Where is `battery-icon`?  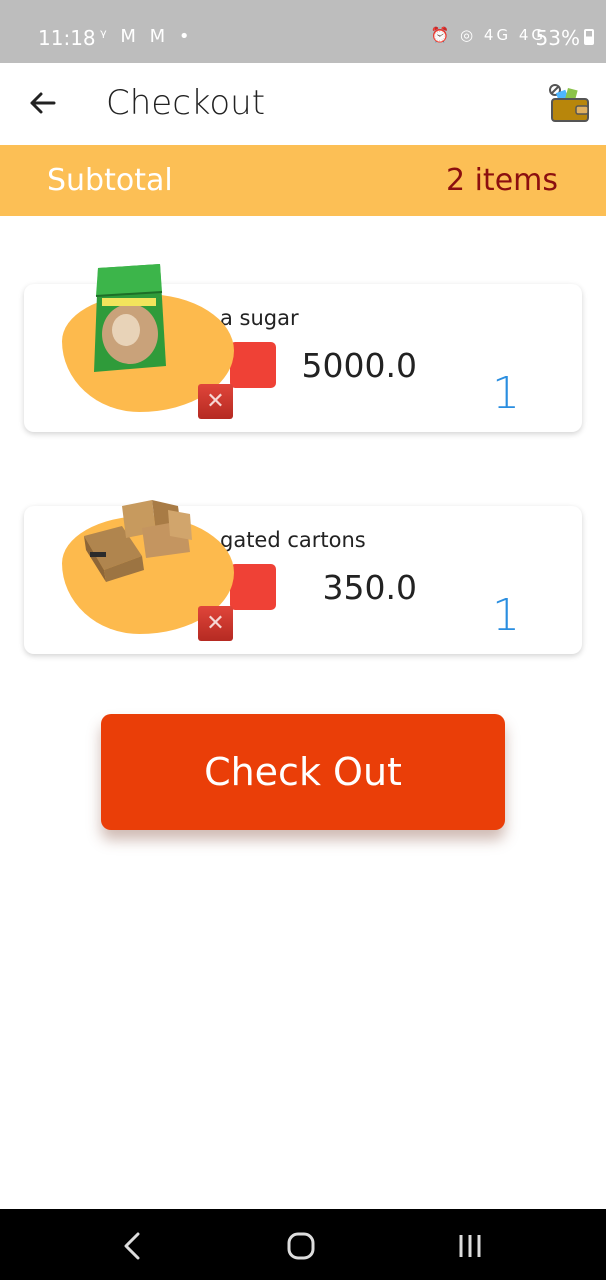
battery-icon is located at coordinates (589, 37).